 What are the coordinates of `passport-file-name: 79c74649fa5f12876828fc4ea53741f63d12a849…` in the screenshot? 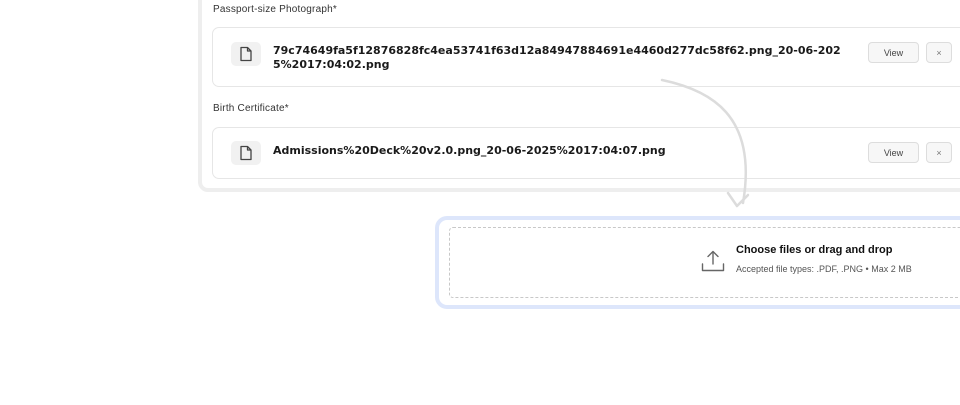 It's located at (557, 57).